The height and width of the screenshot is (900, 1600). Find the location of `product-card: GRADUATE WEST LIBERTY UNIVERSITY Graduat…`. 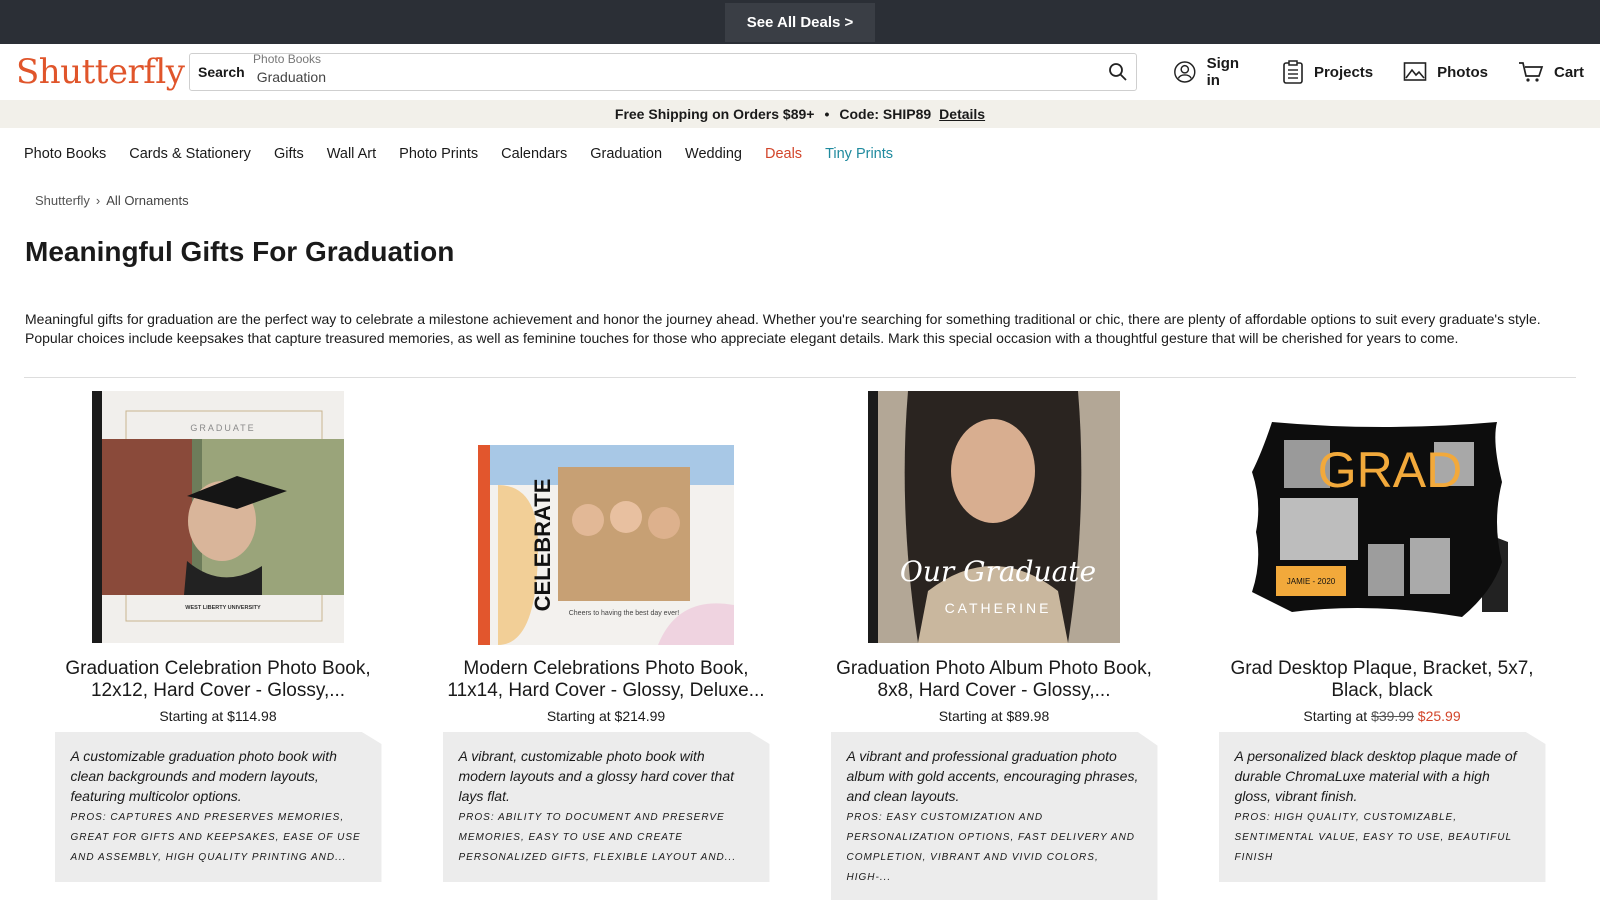

product-card: GRADUATE WEST LIBERTY UNIVERSITY Graduat… is located at coordinates (218, 645).